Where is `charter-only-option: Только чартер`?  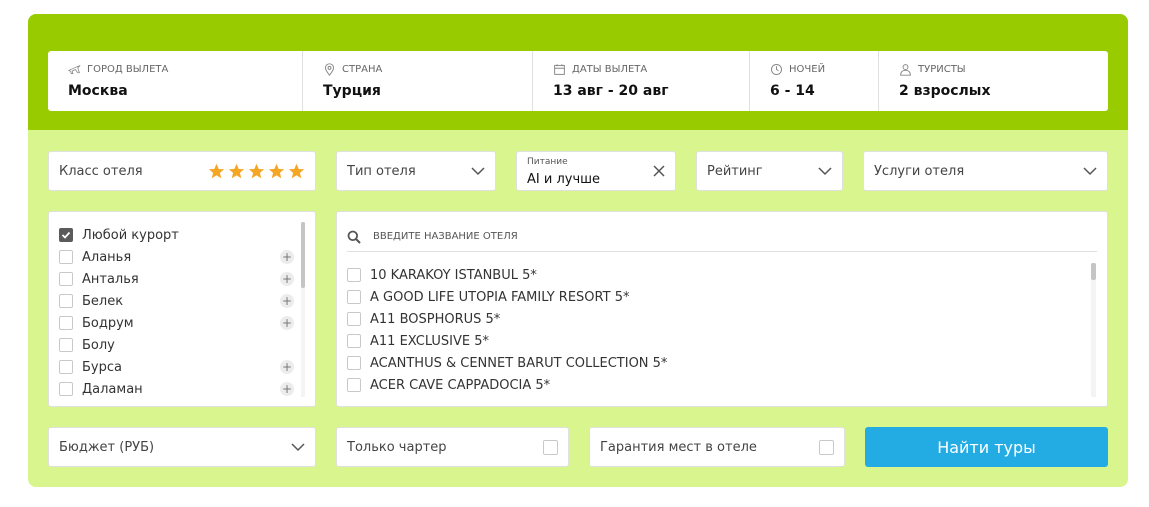
charter-only-option: Только чартер is located at coordinates (452, 447).